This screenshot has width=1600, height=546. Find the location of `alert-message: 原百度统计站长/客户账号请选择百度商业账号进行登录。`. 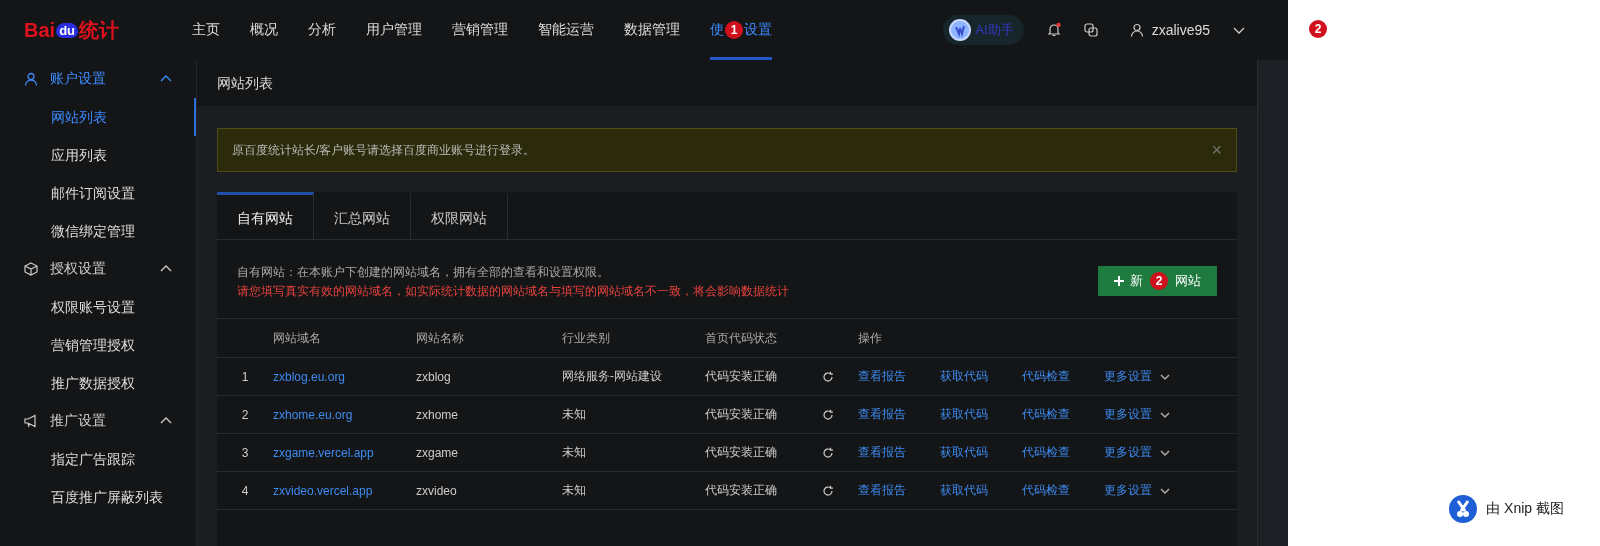

alert-message: 原百度统计站长/客户账号请选择百度商业账号进行登录。 is located at coordinates (384, 150).